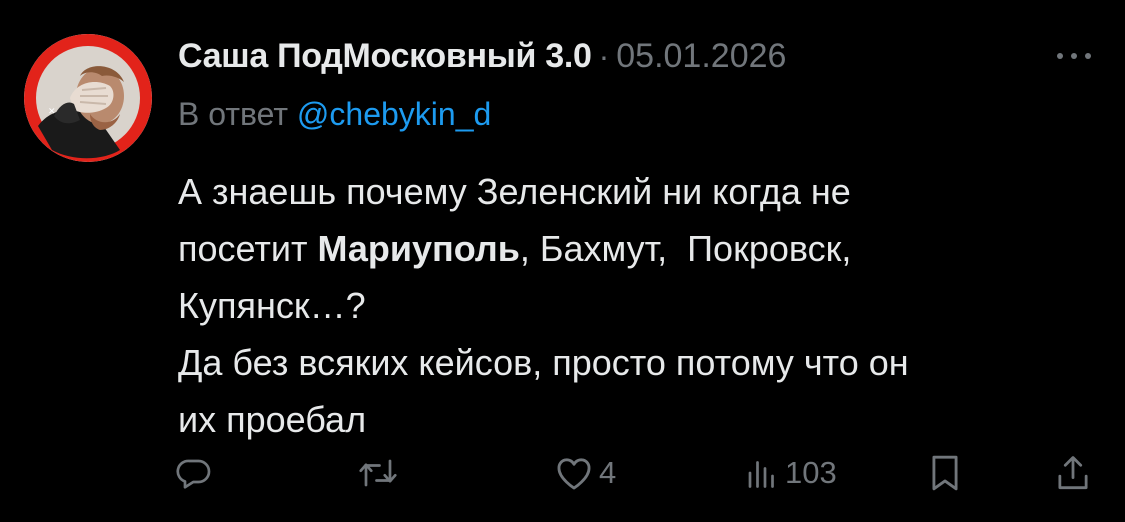 The image size is (1125, 522). Describe the element at coordinates (248, 248) in the screenshot. I see `tweet-text-fragment: посетит` at that location.